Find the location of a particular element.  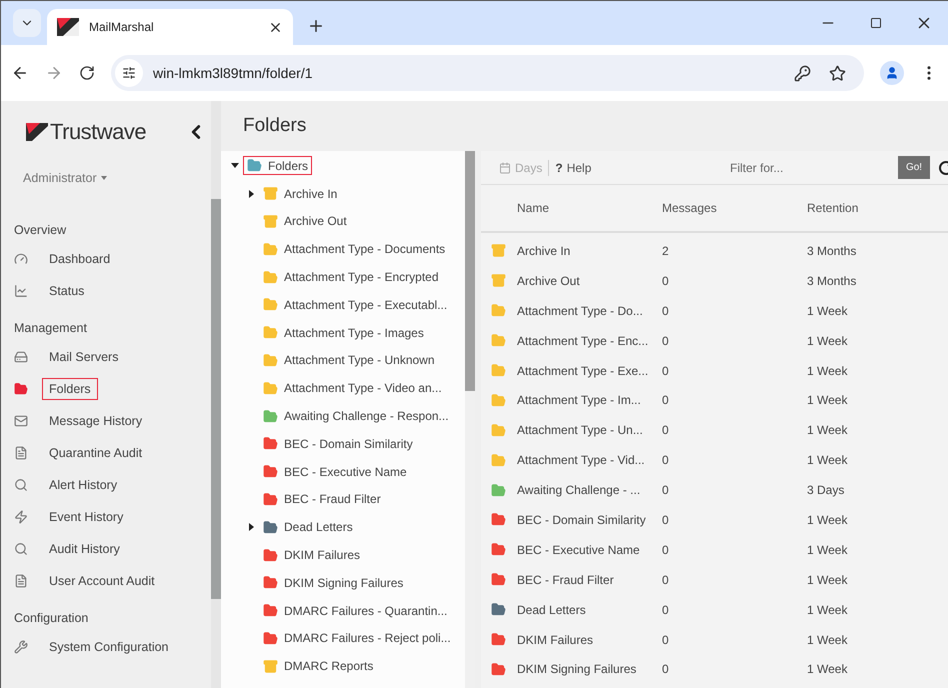

user-menu: Administrator is located at coordinates (65, 178).